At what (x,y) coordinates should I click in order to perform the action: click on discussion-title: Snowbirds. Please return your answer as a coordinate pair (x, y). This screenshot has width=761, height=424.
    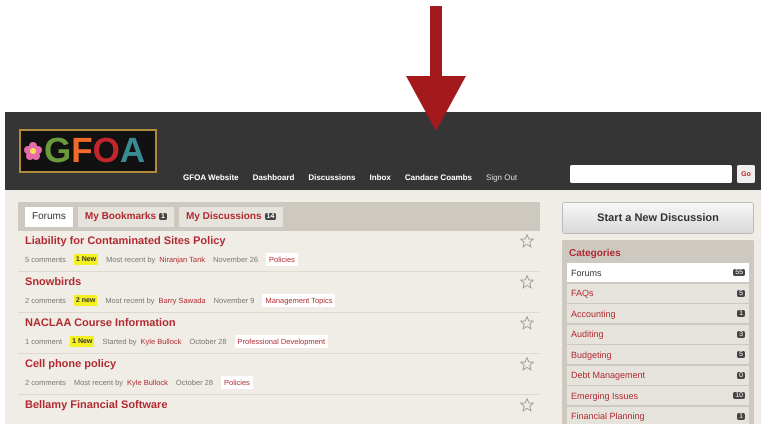
    Looking at the image, I should click on (53, 282).